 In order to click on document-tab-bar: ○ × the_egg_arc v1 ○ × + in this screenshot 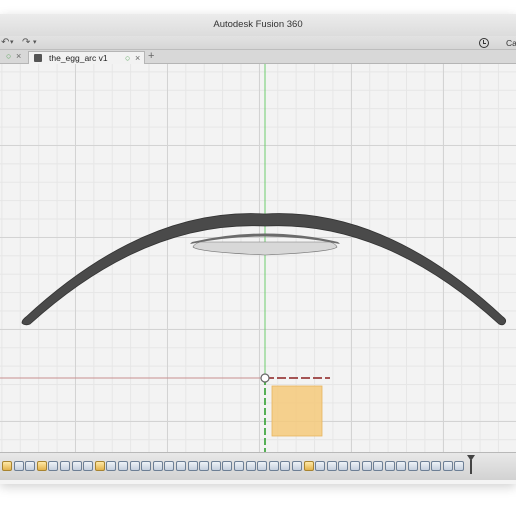, I will do `click(258, 57)`.